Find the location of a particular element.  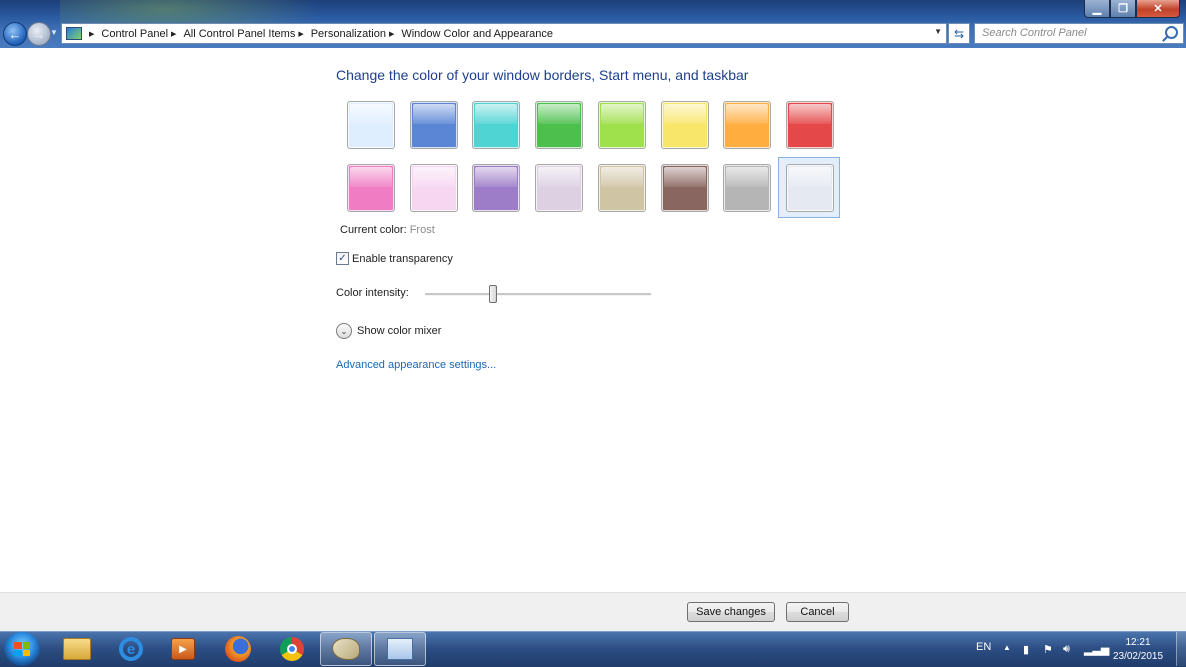

color-swatch-lemon is located at coordinates (685, 125).